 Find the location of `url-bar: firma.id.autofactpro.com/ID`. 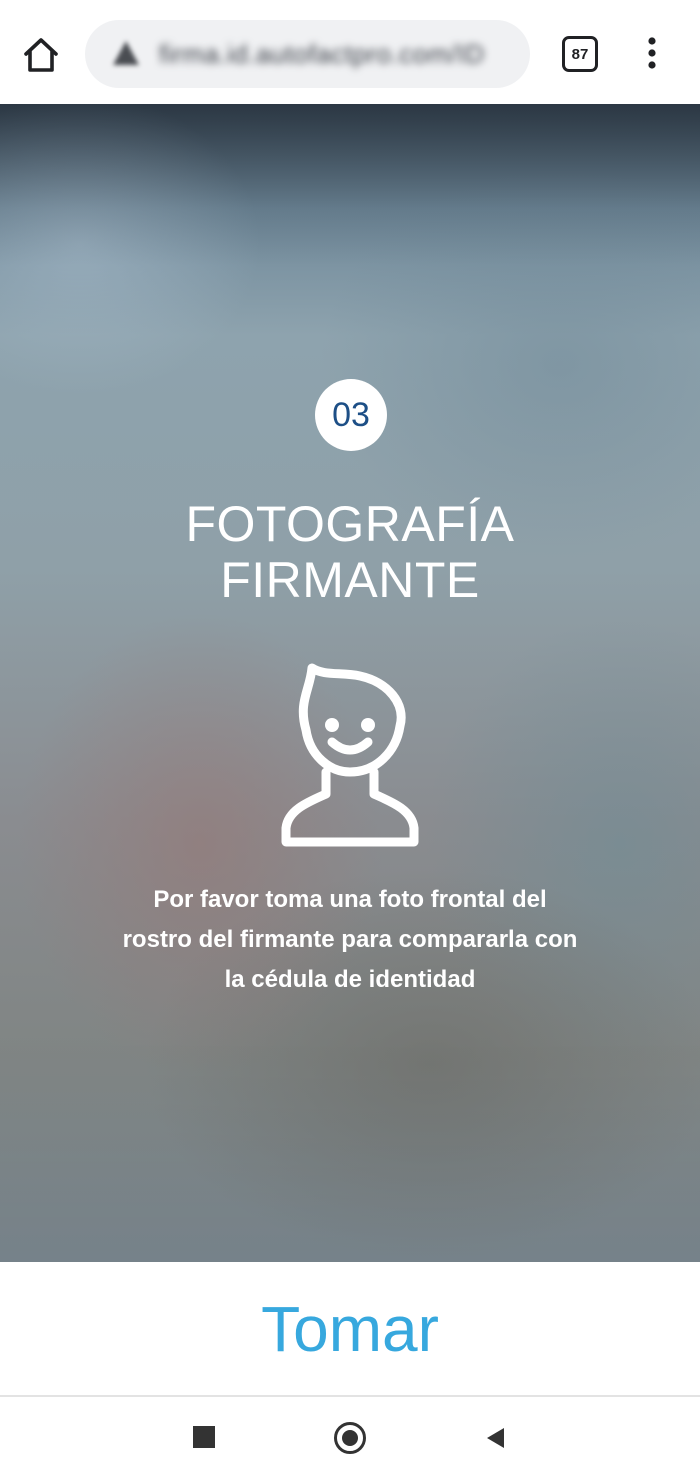

url-bar: firma.id.autofactpro.com/ID is located at coordinates (307, 54).